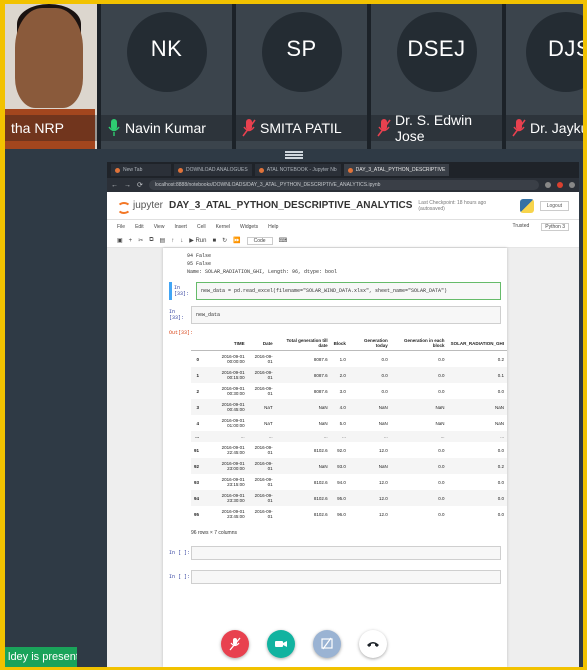 Image resolution: width=587 pixels, height=670 pixels. Describe the element at coordinates (124, 206) in the screenshot. I see `jupyter-logo-icon` at that location.